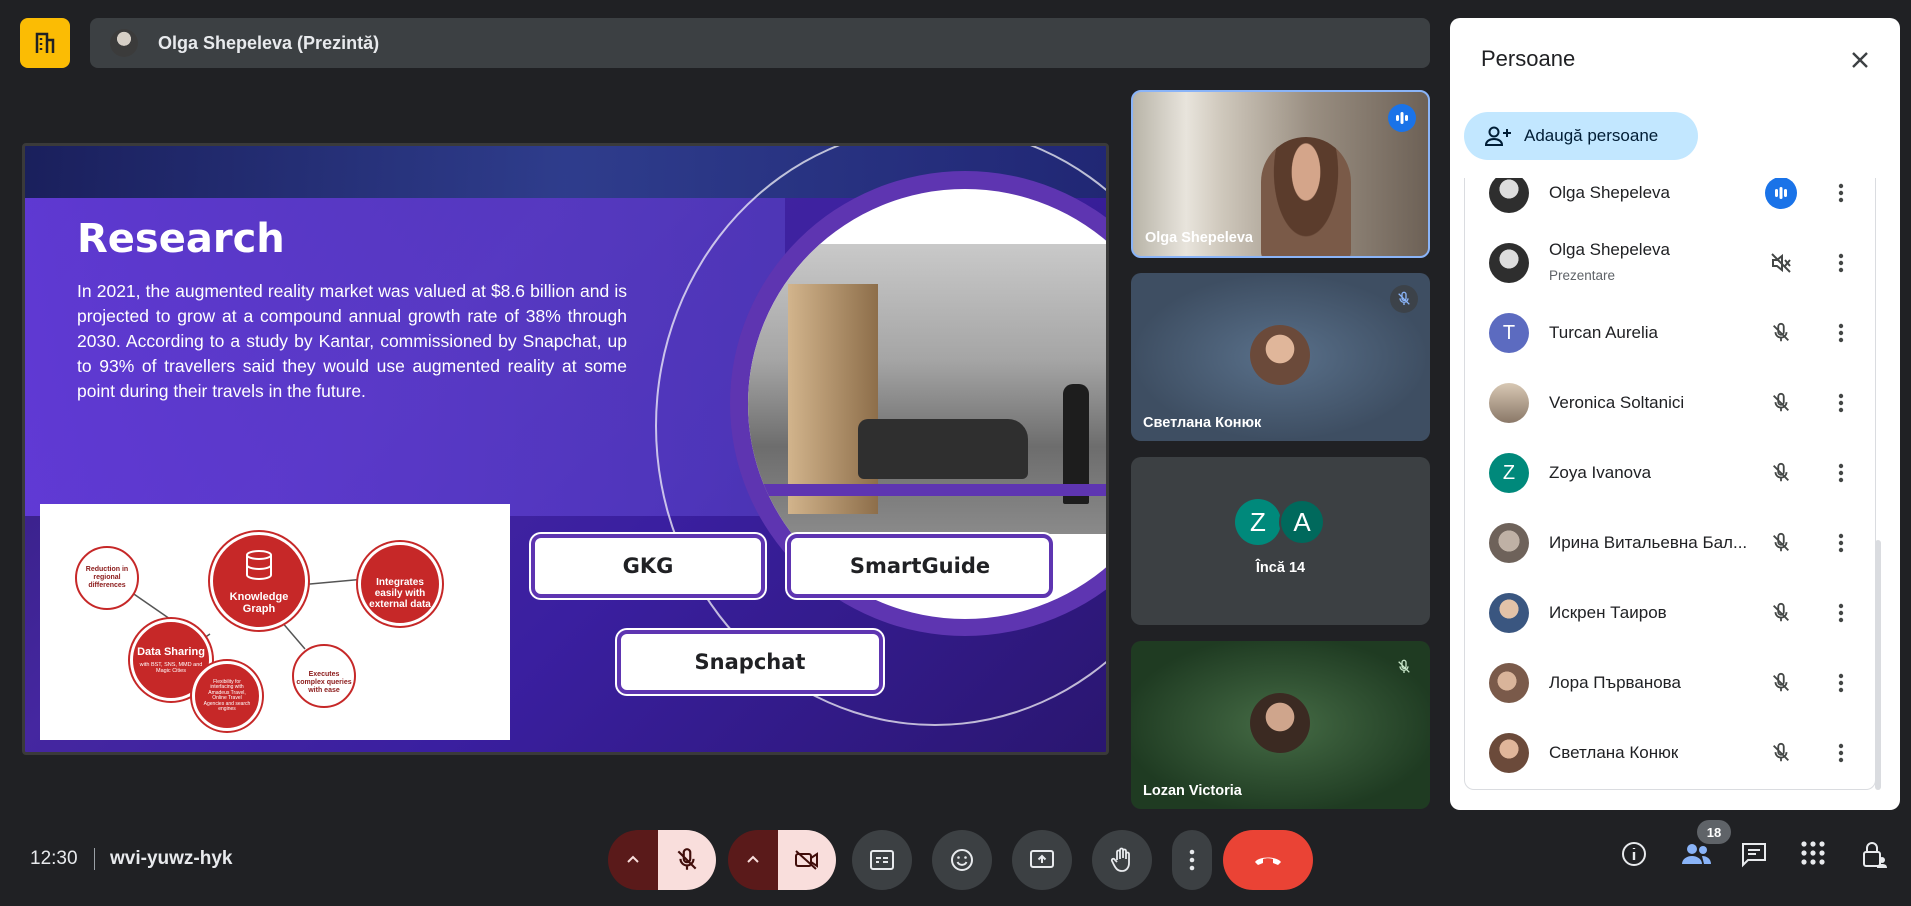 Image resolution: width=1911 pixels, height=906 pixels. I want to click on present-screen-button, so click(1042, 860).